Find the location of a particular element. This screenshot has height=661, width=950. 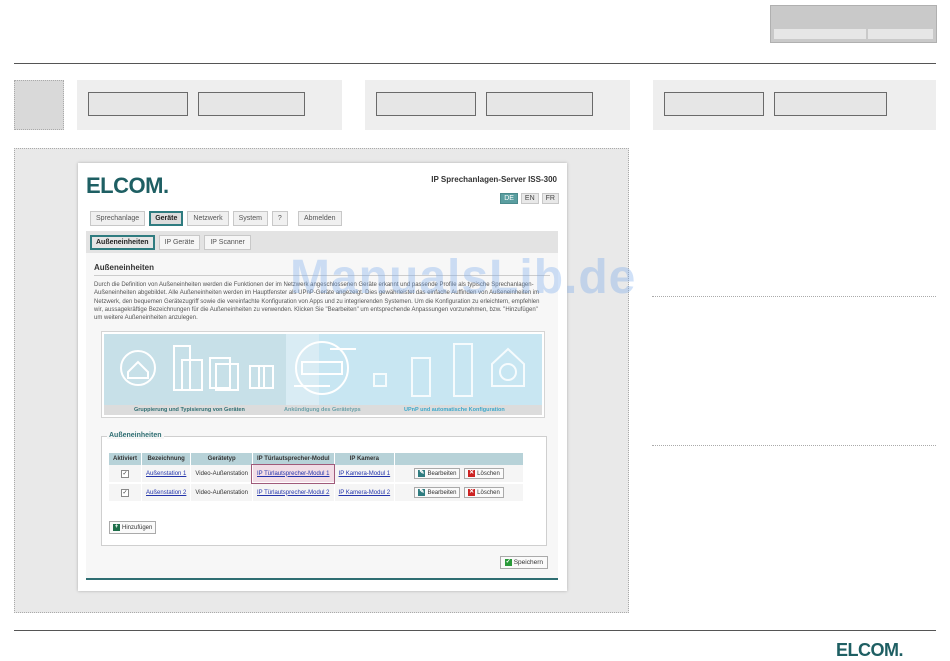

product-title: IP Sprechanlagen-Server ISS-300 is located at coordinates (494, 179).